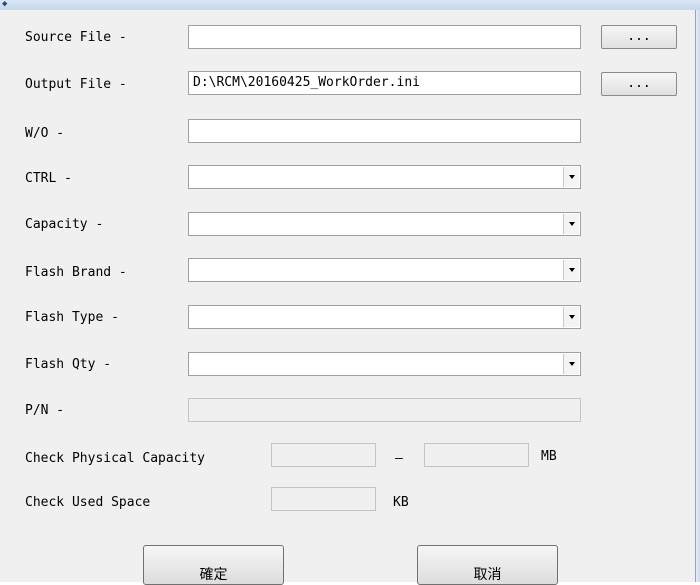 This screenshot has height=585, width=700. I want to click on wo-input, so click(384, 131).